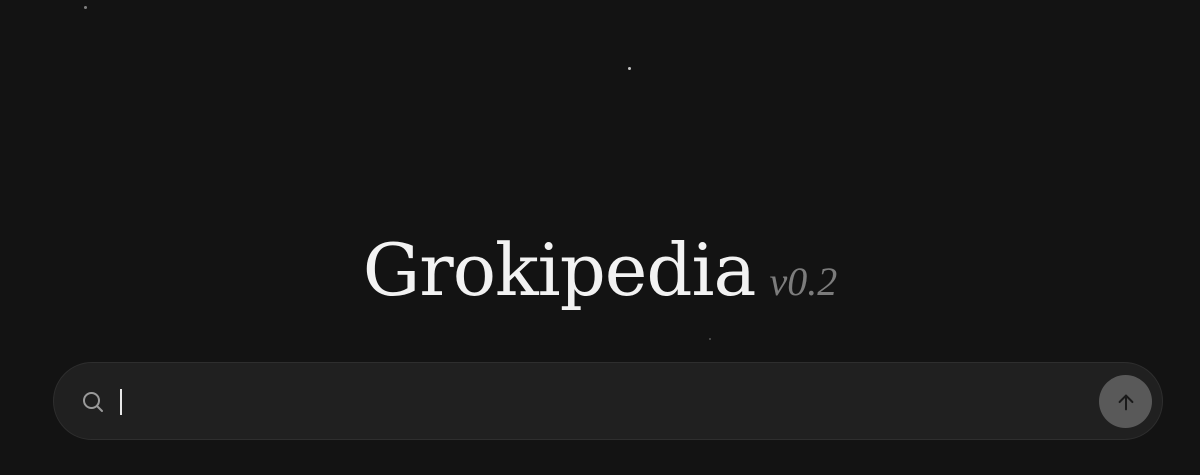 This screenshot has height=475, width=1200. I want to click on arrow-up-icon, so click(1125, 402).